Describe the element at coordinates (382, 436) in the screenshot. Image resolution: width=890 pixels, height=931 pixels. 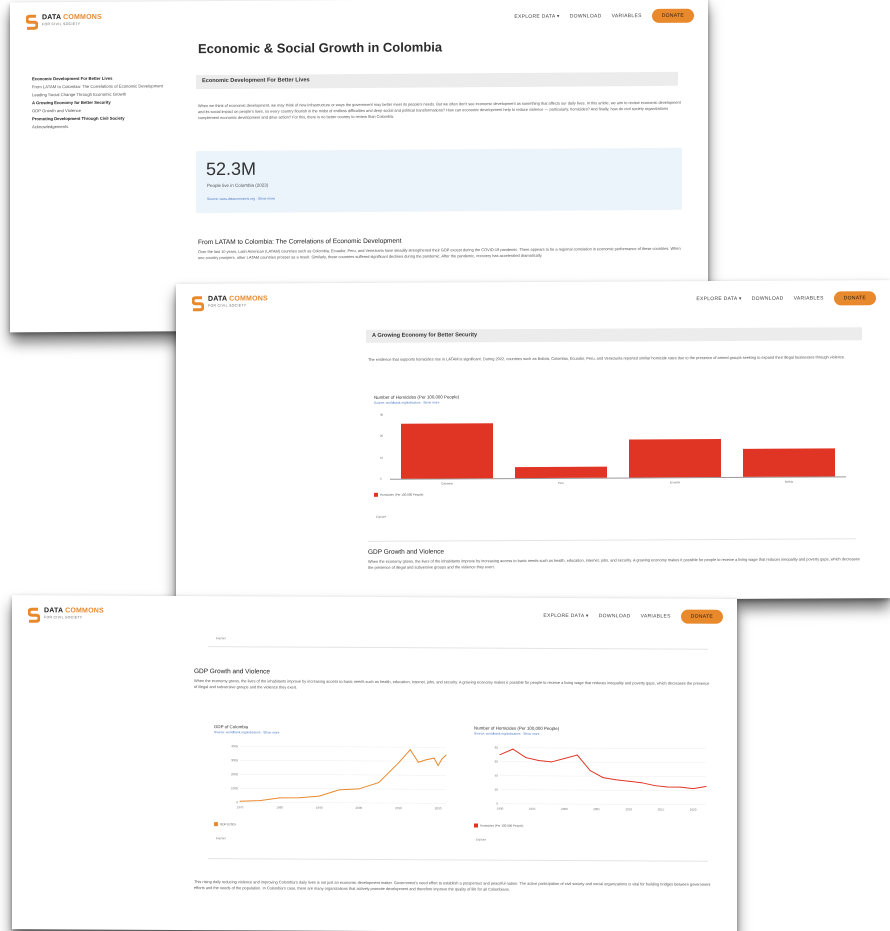
I see `y-tick-label: 20` at that location.